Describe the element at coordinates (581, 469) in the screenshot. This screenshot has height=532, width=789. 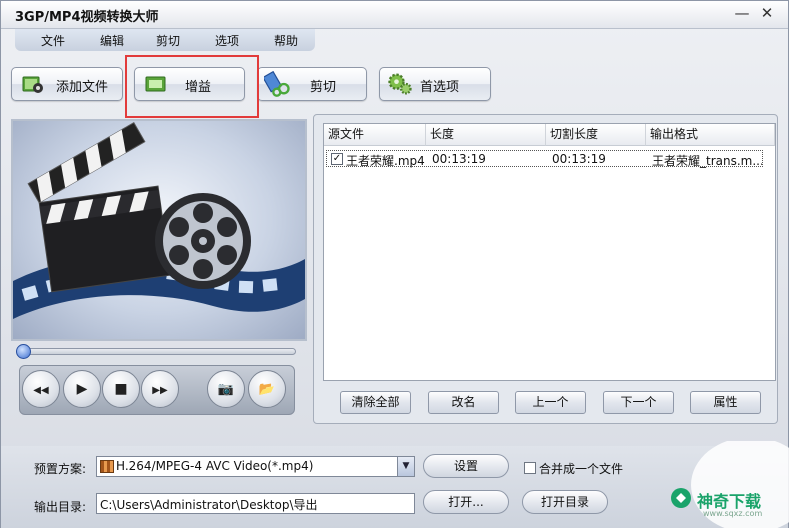
I see `merge-label: 合并成一个文件` at that location.